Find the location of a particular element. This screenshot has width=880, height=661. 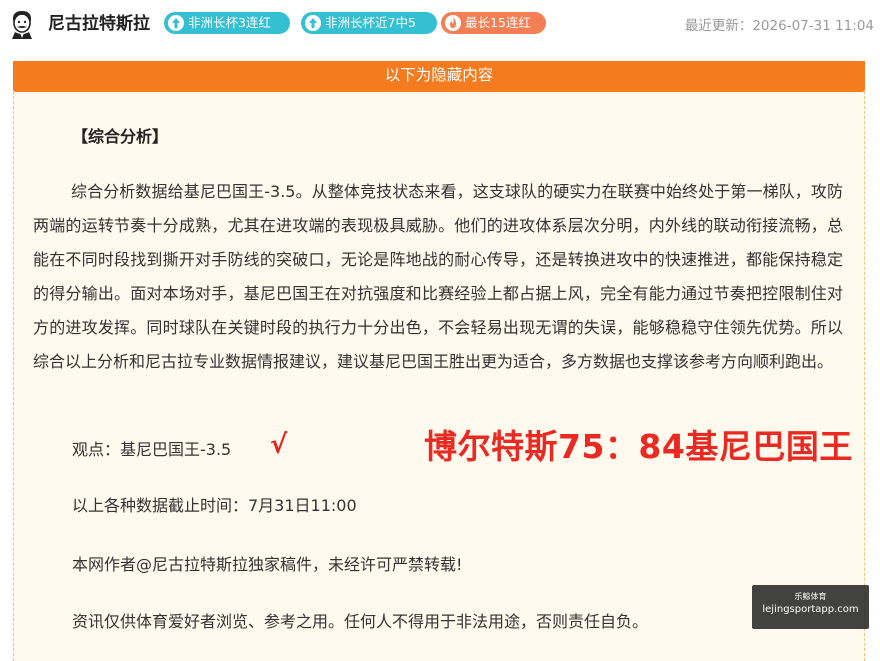

avatar is located at coordinates (22, 24).